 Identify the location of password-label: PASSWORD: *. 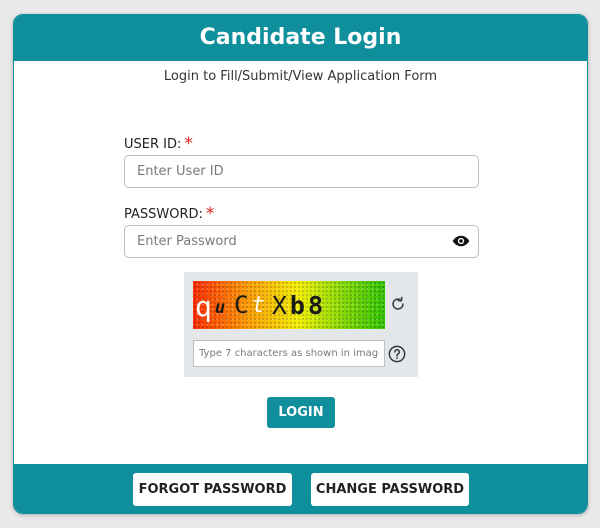
(169, 214).